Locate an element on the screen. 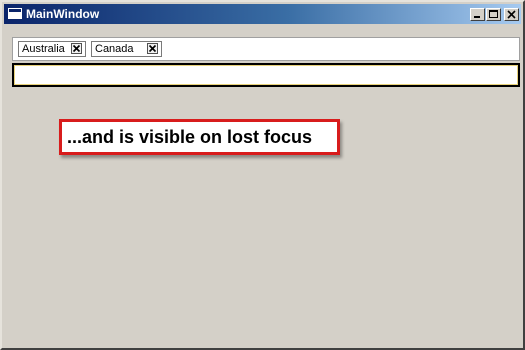  tag-chip: Australia is located at coordinates (52, 49).